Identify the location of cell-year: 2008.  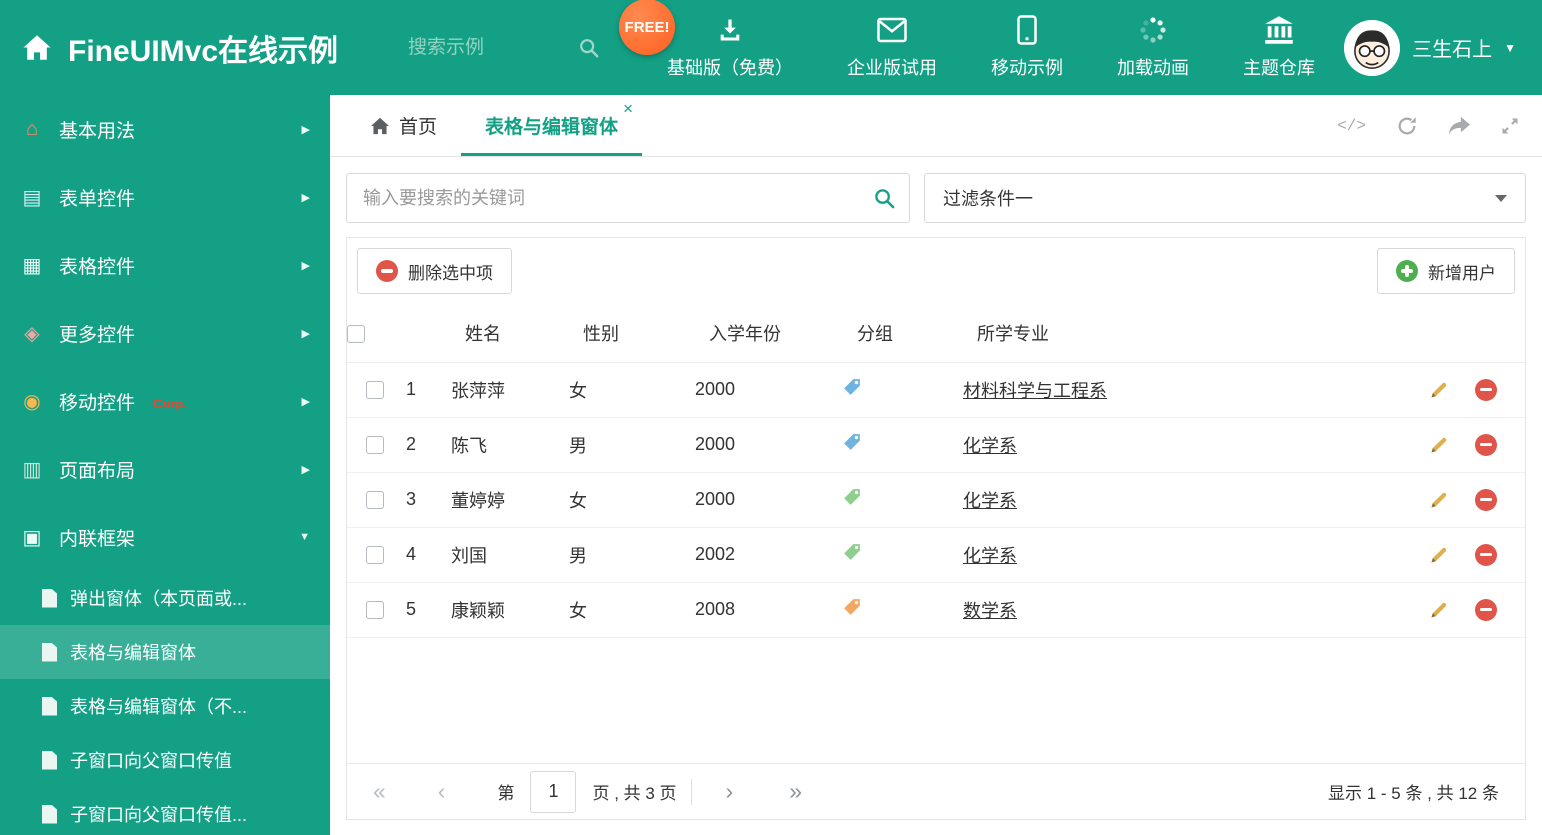
(765, 610).